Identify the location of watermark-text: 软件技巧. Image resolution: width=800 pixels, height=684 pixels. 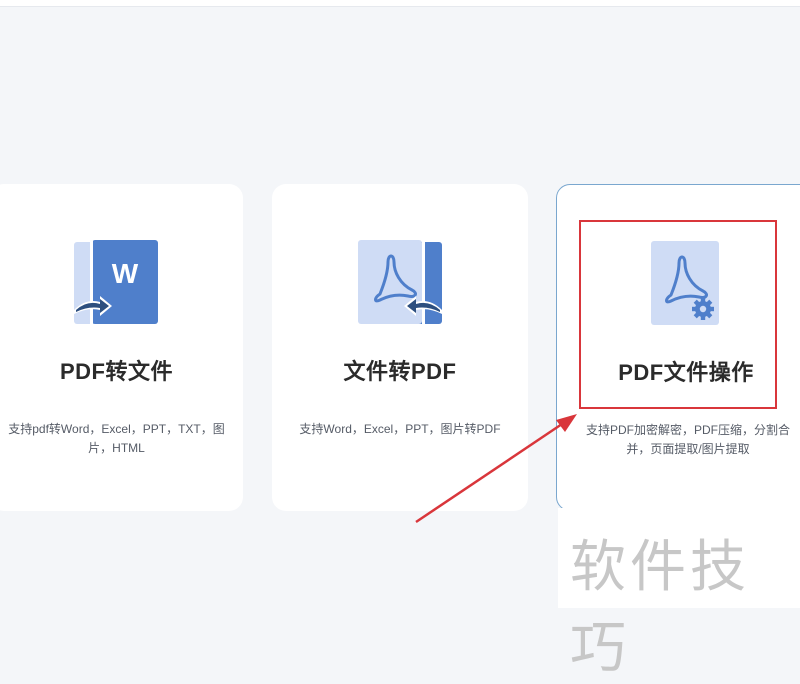
(660, 608).